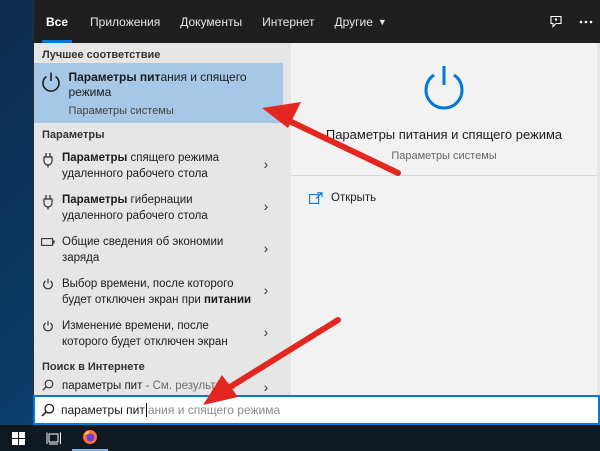 The image size is (600, 451). I want to click on open-icon, so click(316, 198).